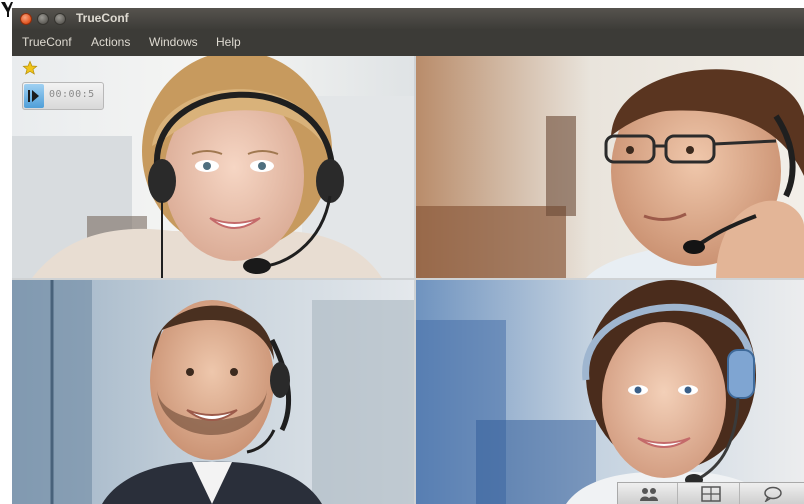 The width and height of the screenshot is (804, 504). I want to click on close-icon, so click(26, 19).